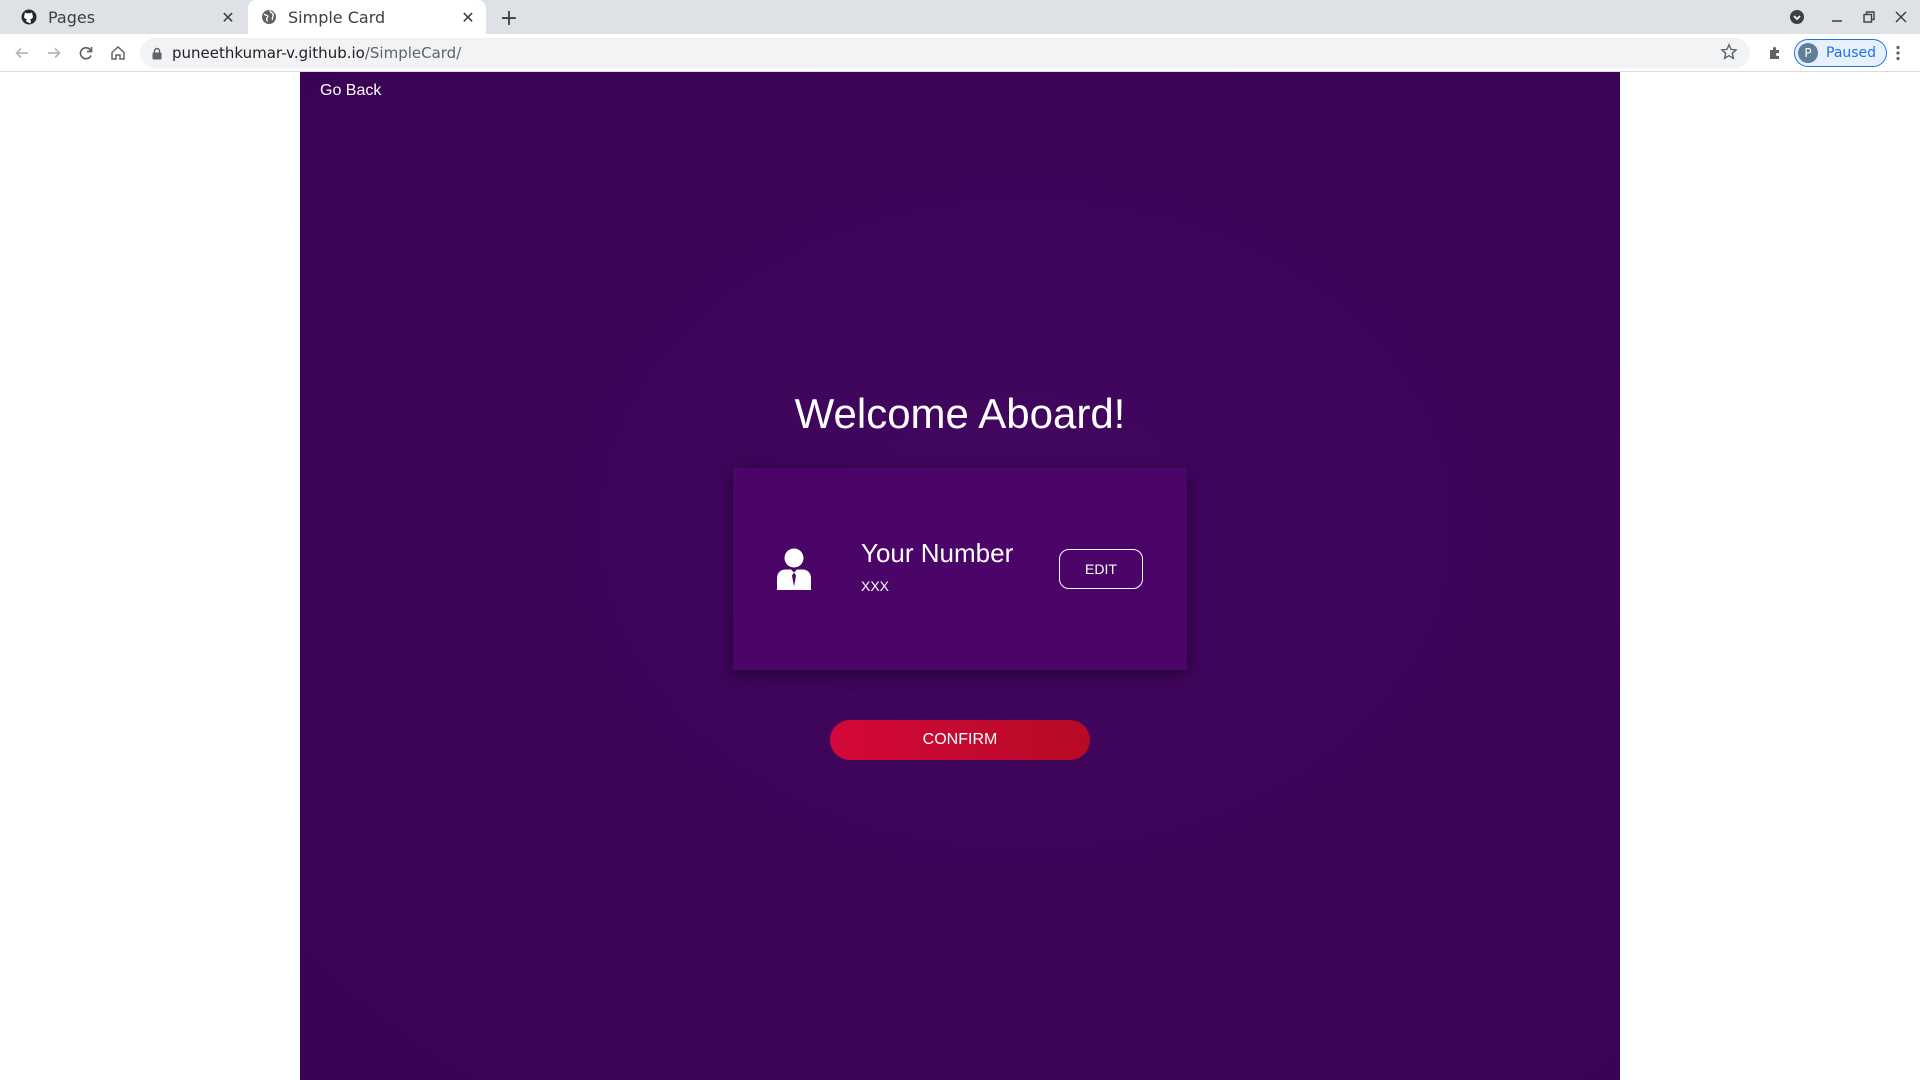 The image size is (1920, 1080). Describe the element at coordinates (1851, 53) in the screenshot. I see `profile-status: Paused` at that location.